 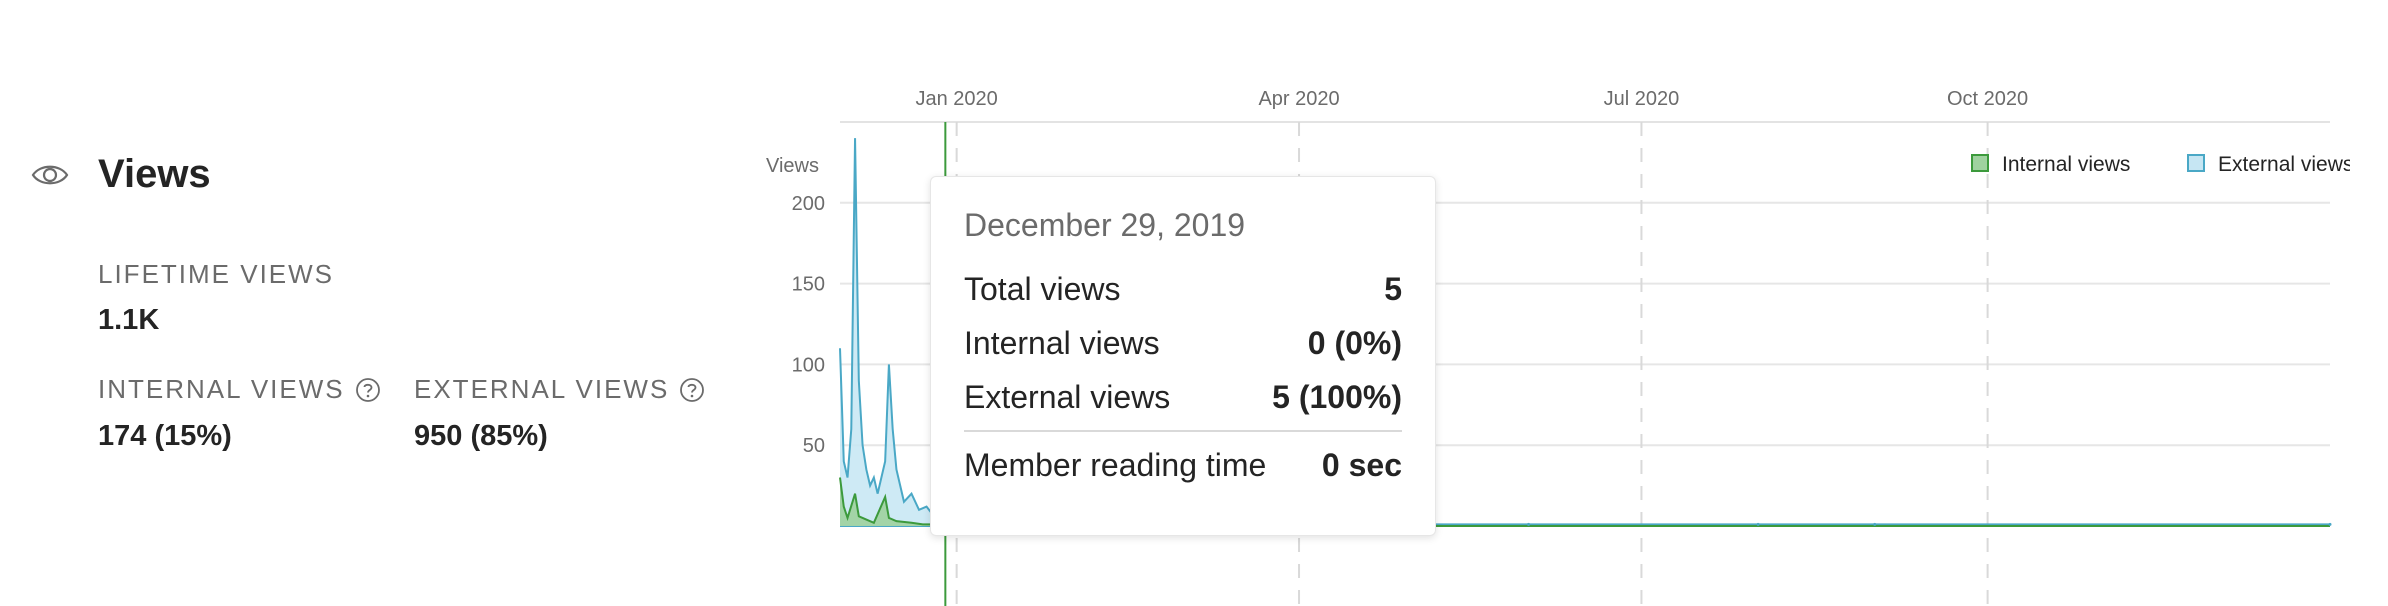 What do you see at coordinates (154, 174) in the screenshot?
I see `views-title: Views` at bounding box center [154, 174].